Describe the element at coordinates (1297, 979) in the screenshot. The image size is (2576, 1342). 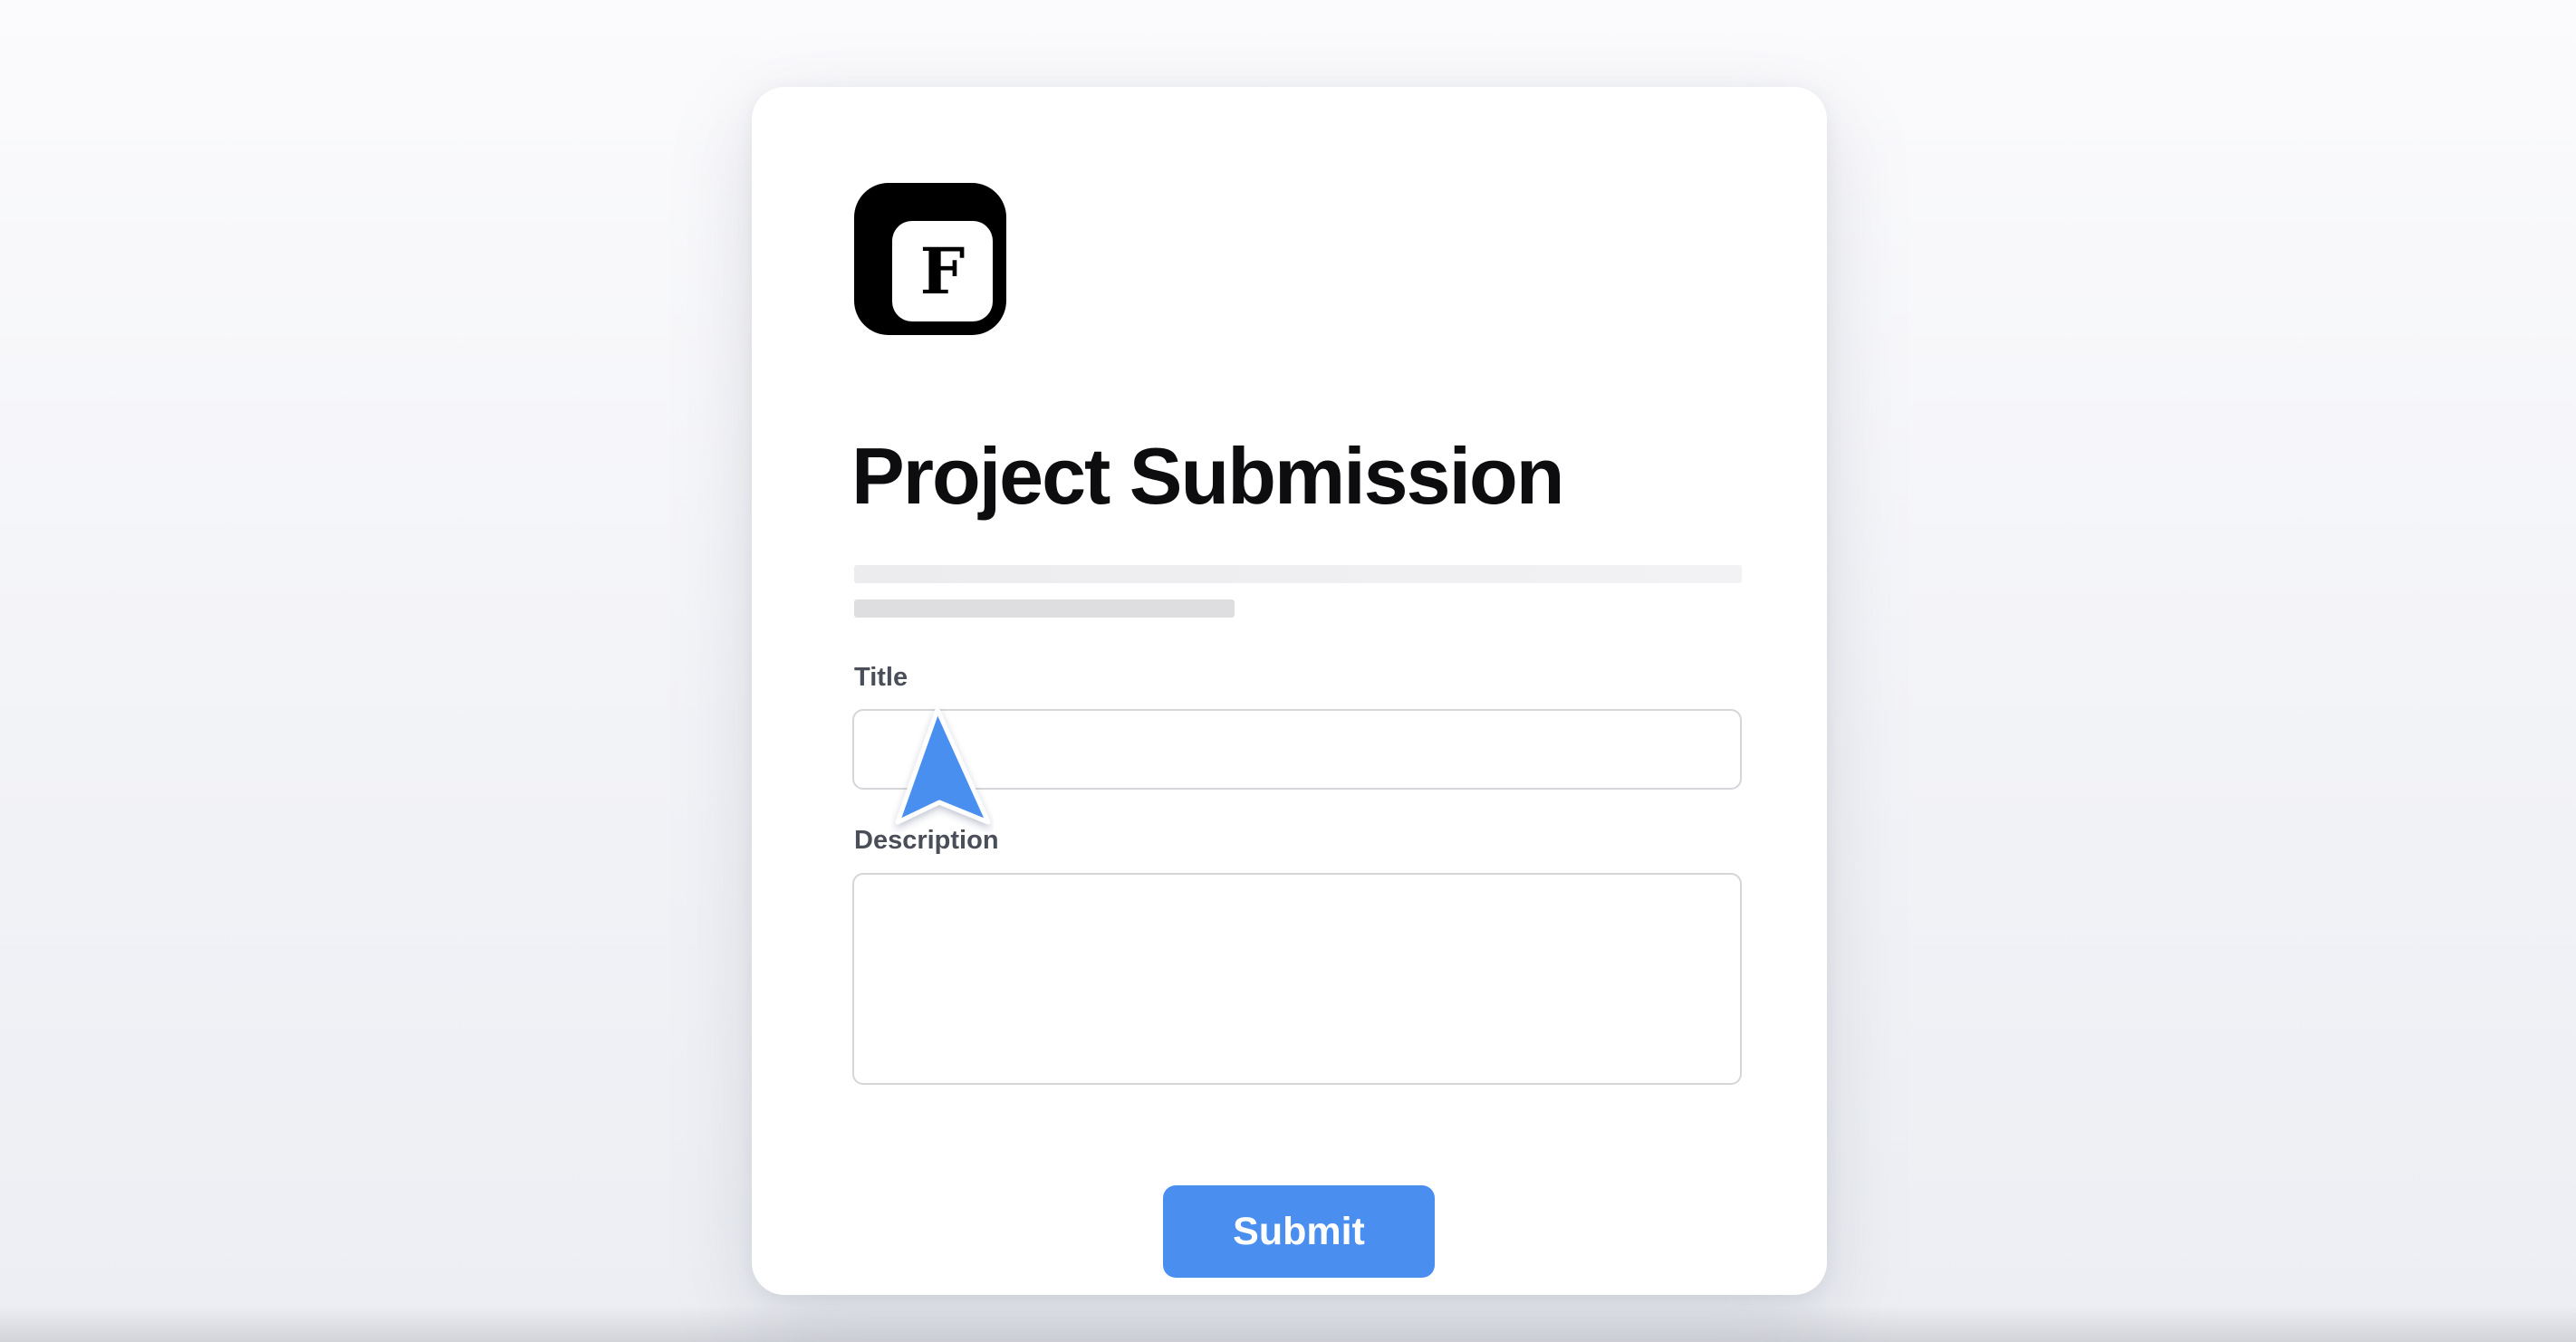
I see `description-textarea` at that location.